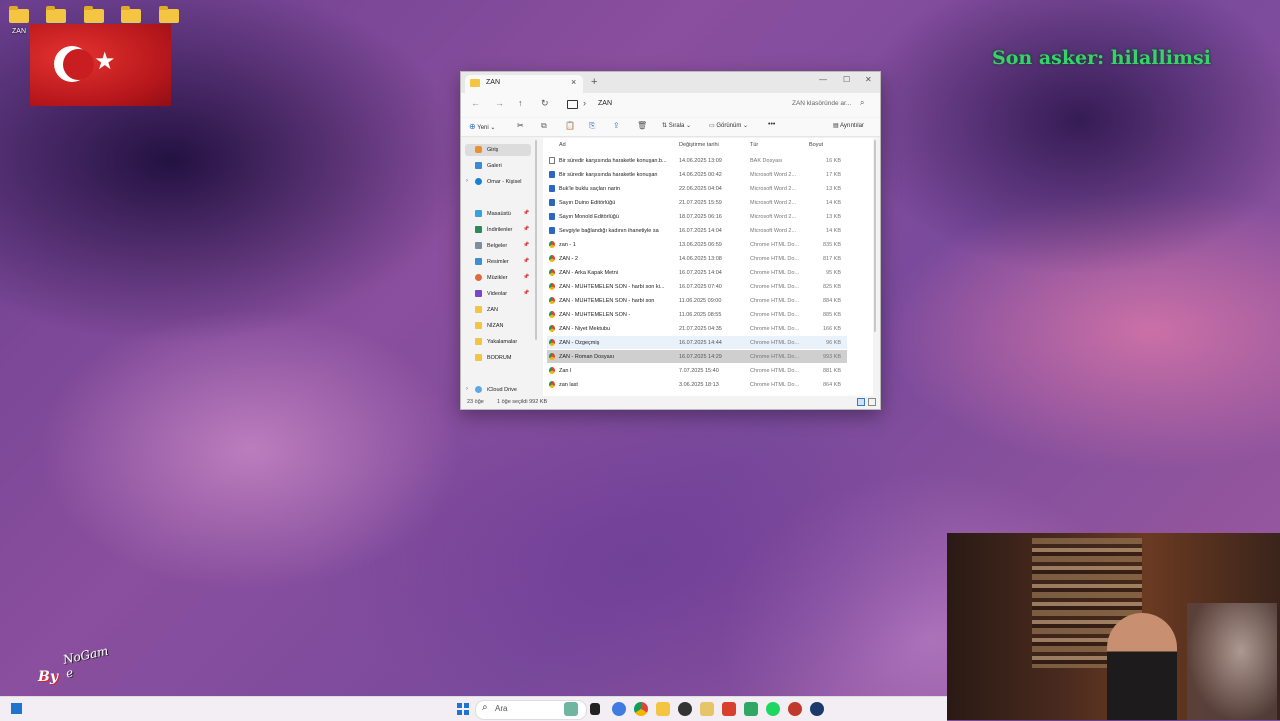 This screenshot has height=721, width=1280. I want to click on sort-button: ⇅ Sırala ⌄, so click(676, 125).